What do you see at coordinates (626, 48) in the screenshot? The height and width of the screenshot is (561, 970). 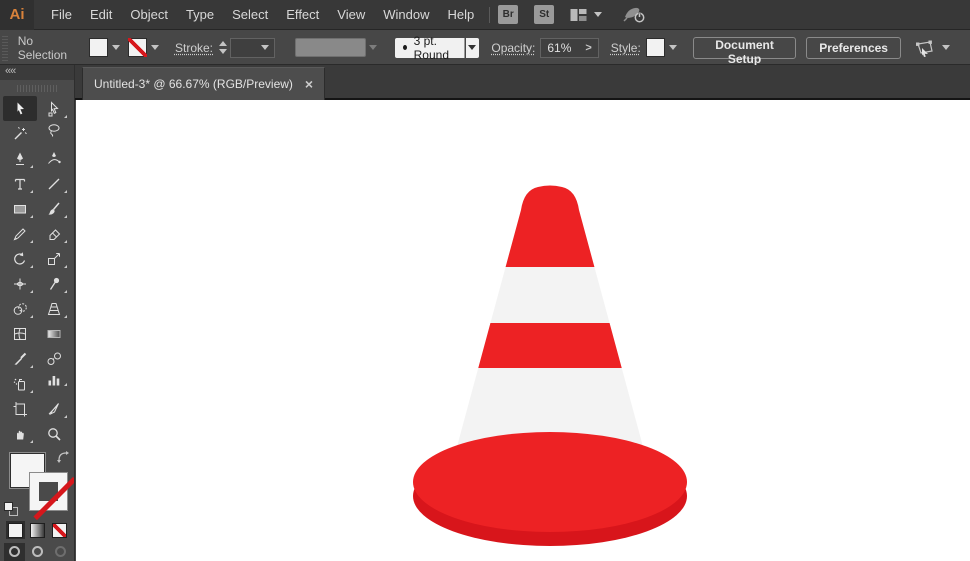 I see `style-panel-link: Style:` at bounding box center [626, 48].